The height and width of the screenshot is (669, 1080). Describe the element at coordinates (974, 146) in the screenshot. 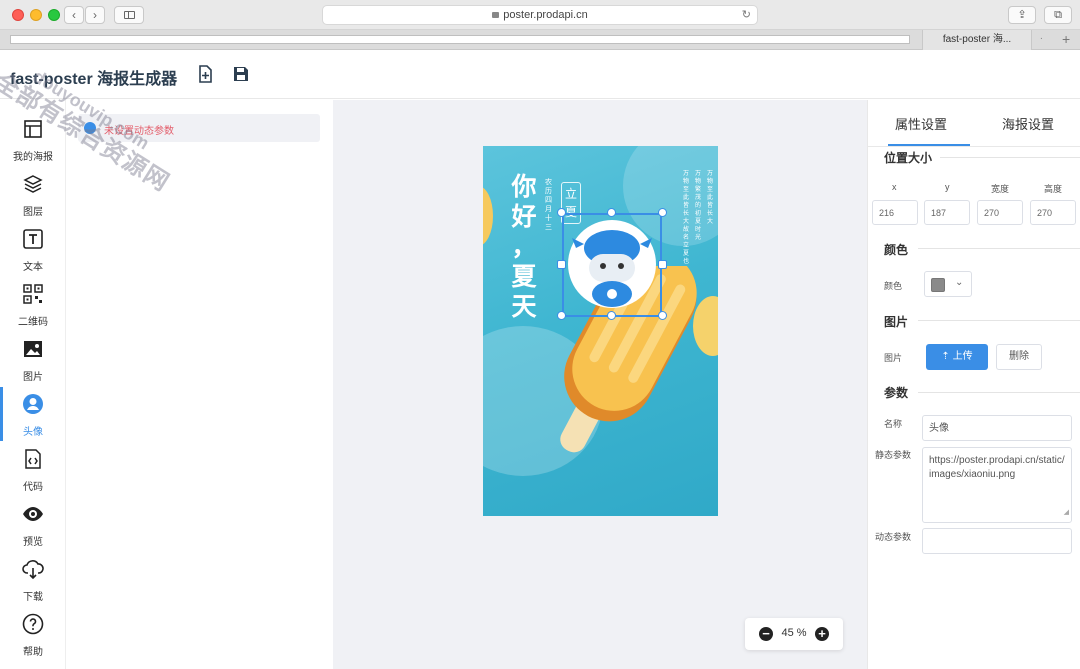

I see `tab-divider` at that location.